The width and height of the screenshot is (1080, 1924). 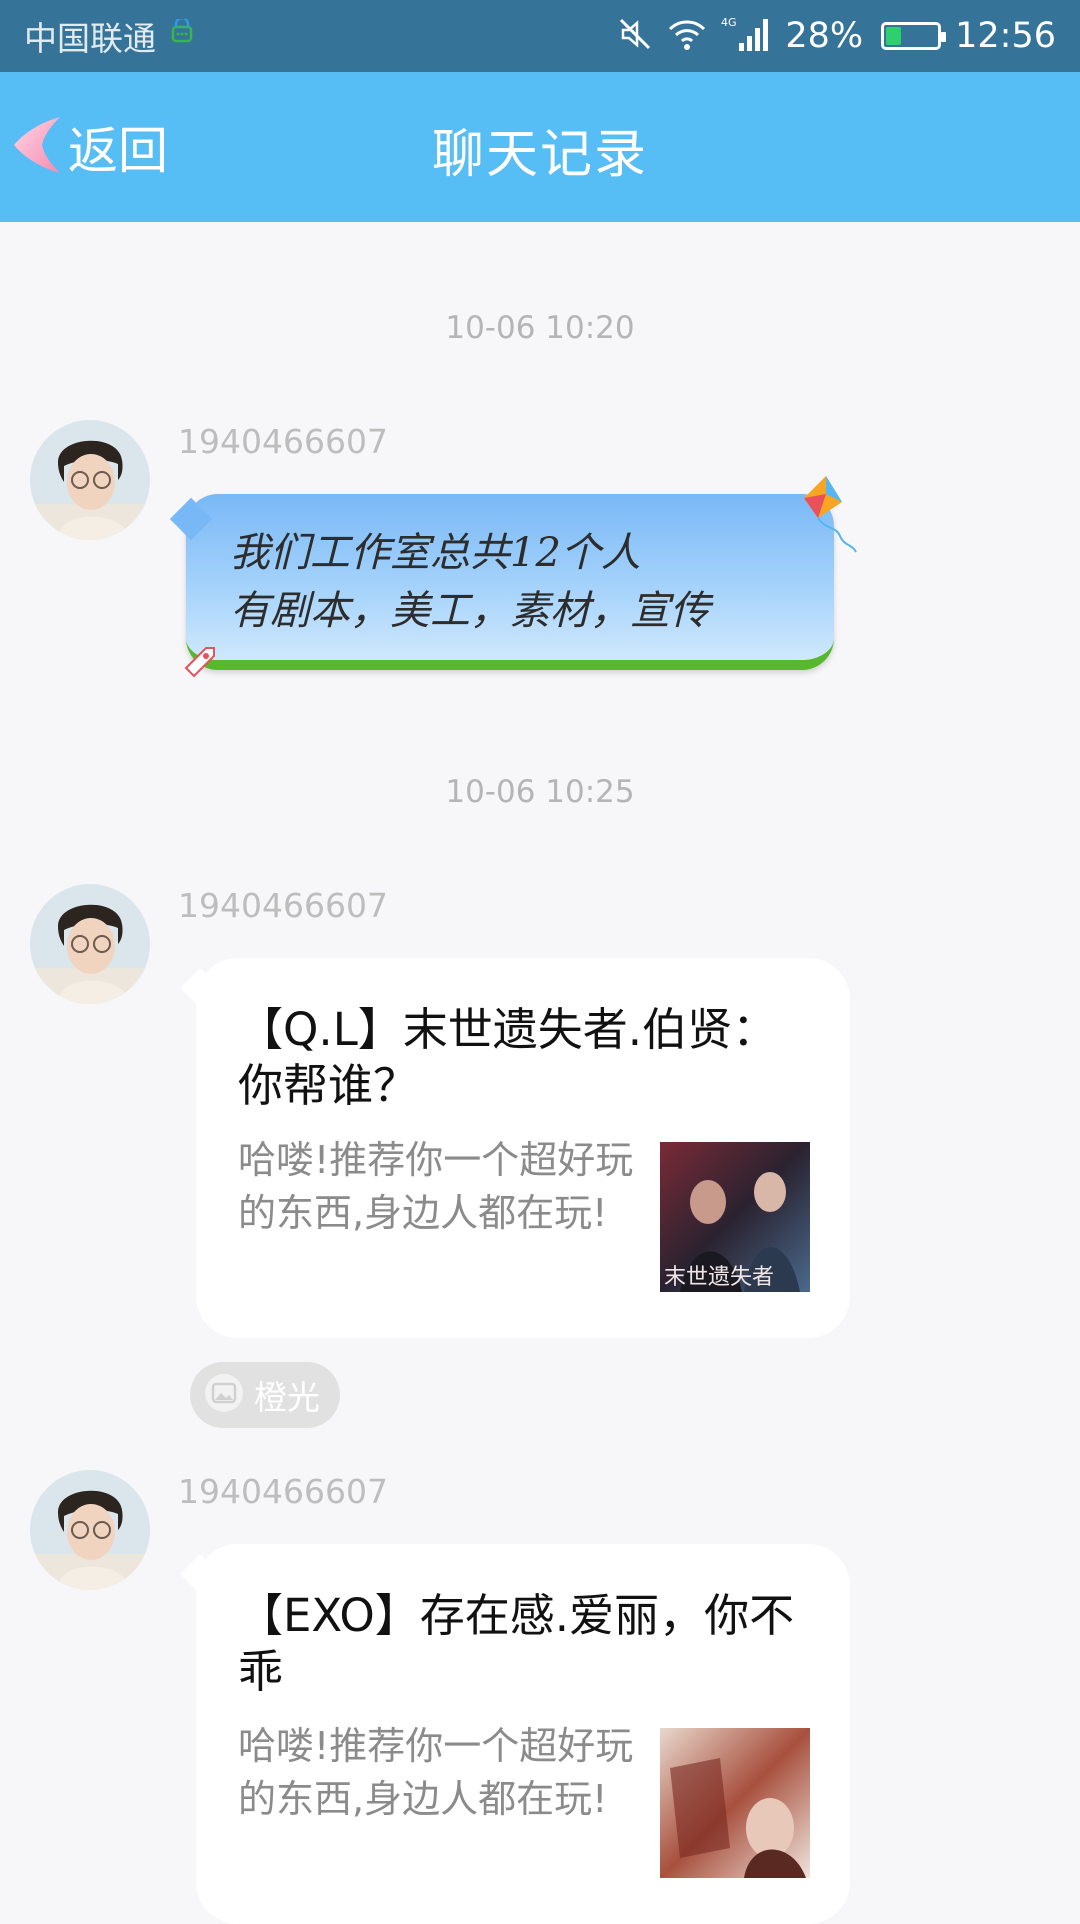 I want to click on kite-icon, so click(x=828, y=516).